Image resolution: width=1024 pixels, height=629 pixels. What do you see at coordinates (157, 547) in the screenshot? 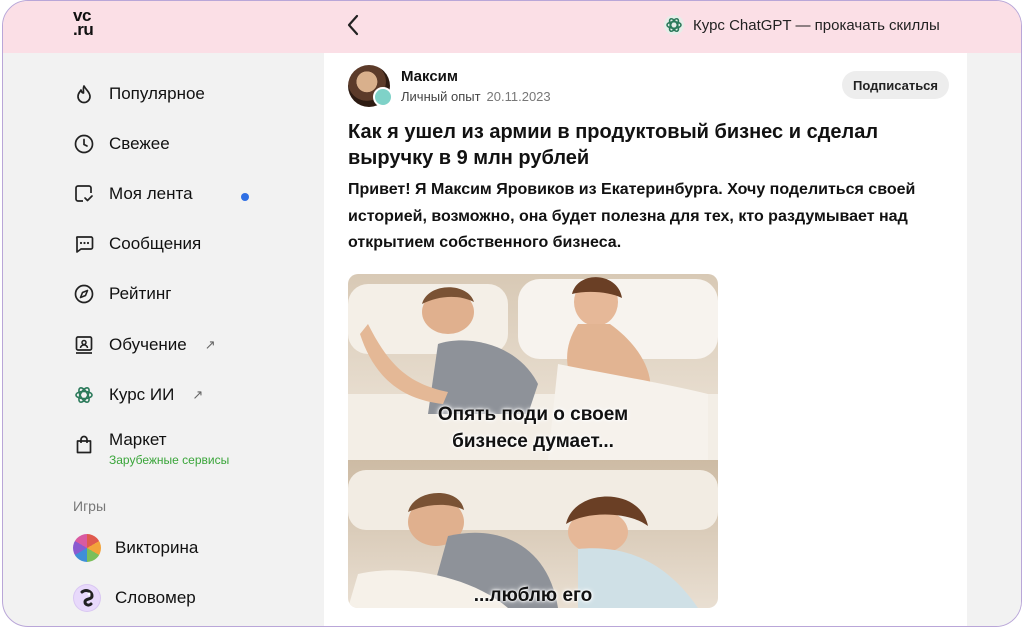
I see `sidebar-item-label: Викторина` at bounding box center [157, 547].